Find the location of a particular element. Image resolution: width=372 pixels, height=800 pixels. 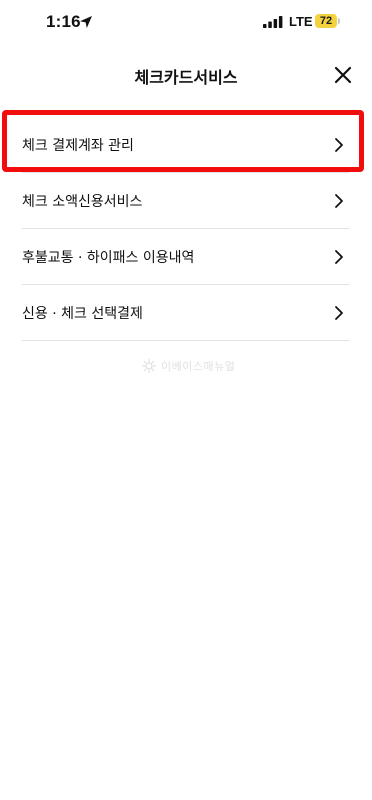

battery-indicator: 72 is located at coordinates (326, 21).